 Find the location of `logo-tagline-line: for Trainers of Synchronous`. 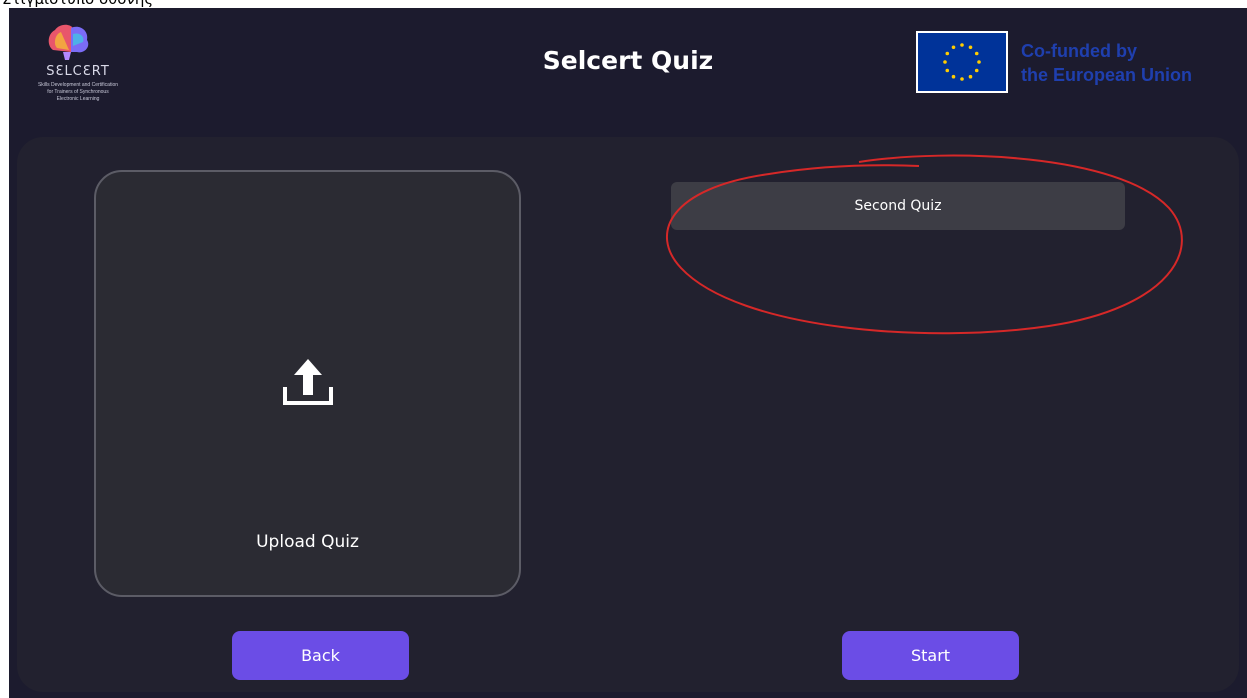

logo-tagline-line: for Trainers of Synchronous is located at coordinates (78, 92).